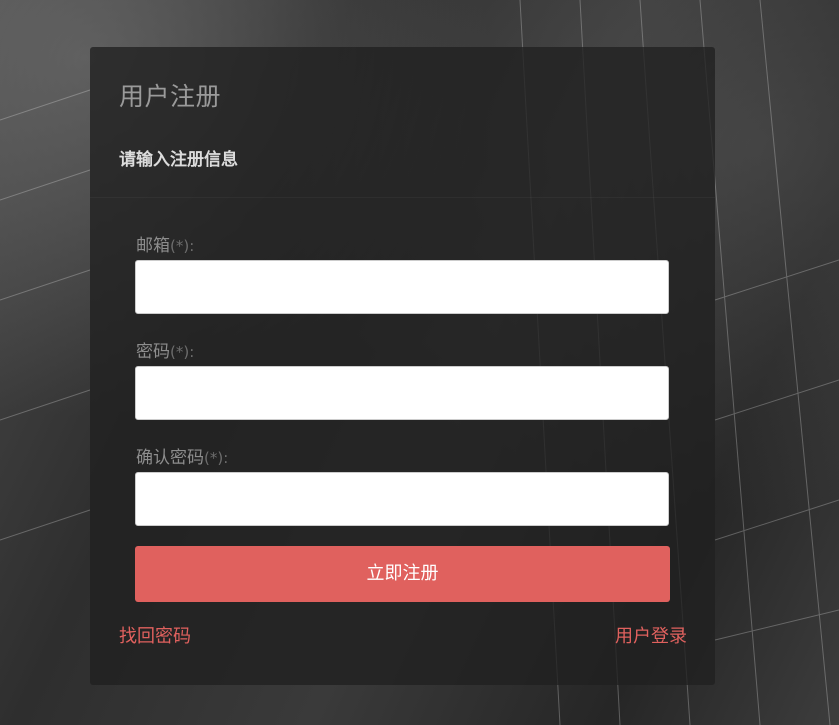 This screenshot has width=839, height=725. I want to click on password-required-mark: (*):, so click(182, 352).